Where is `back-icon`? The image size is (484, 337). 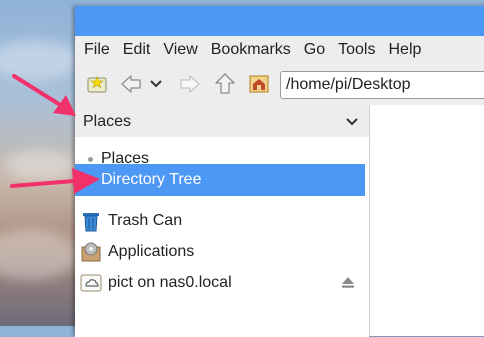
back-icon is located at coordinates (131, 84).